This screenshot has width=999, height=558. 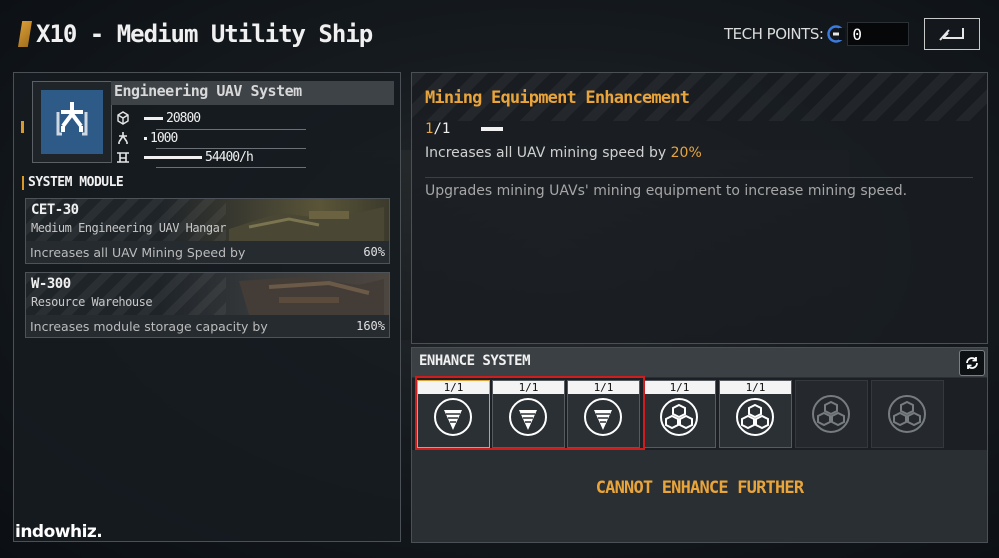 I want to click on enhancement-effect: Increases all UAV mining speed by 20%, so click(x=563, y=153).